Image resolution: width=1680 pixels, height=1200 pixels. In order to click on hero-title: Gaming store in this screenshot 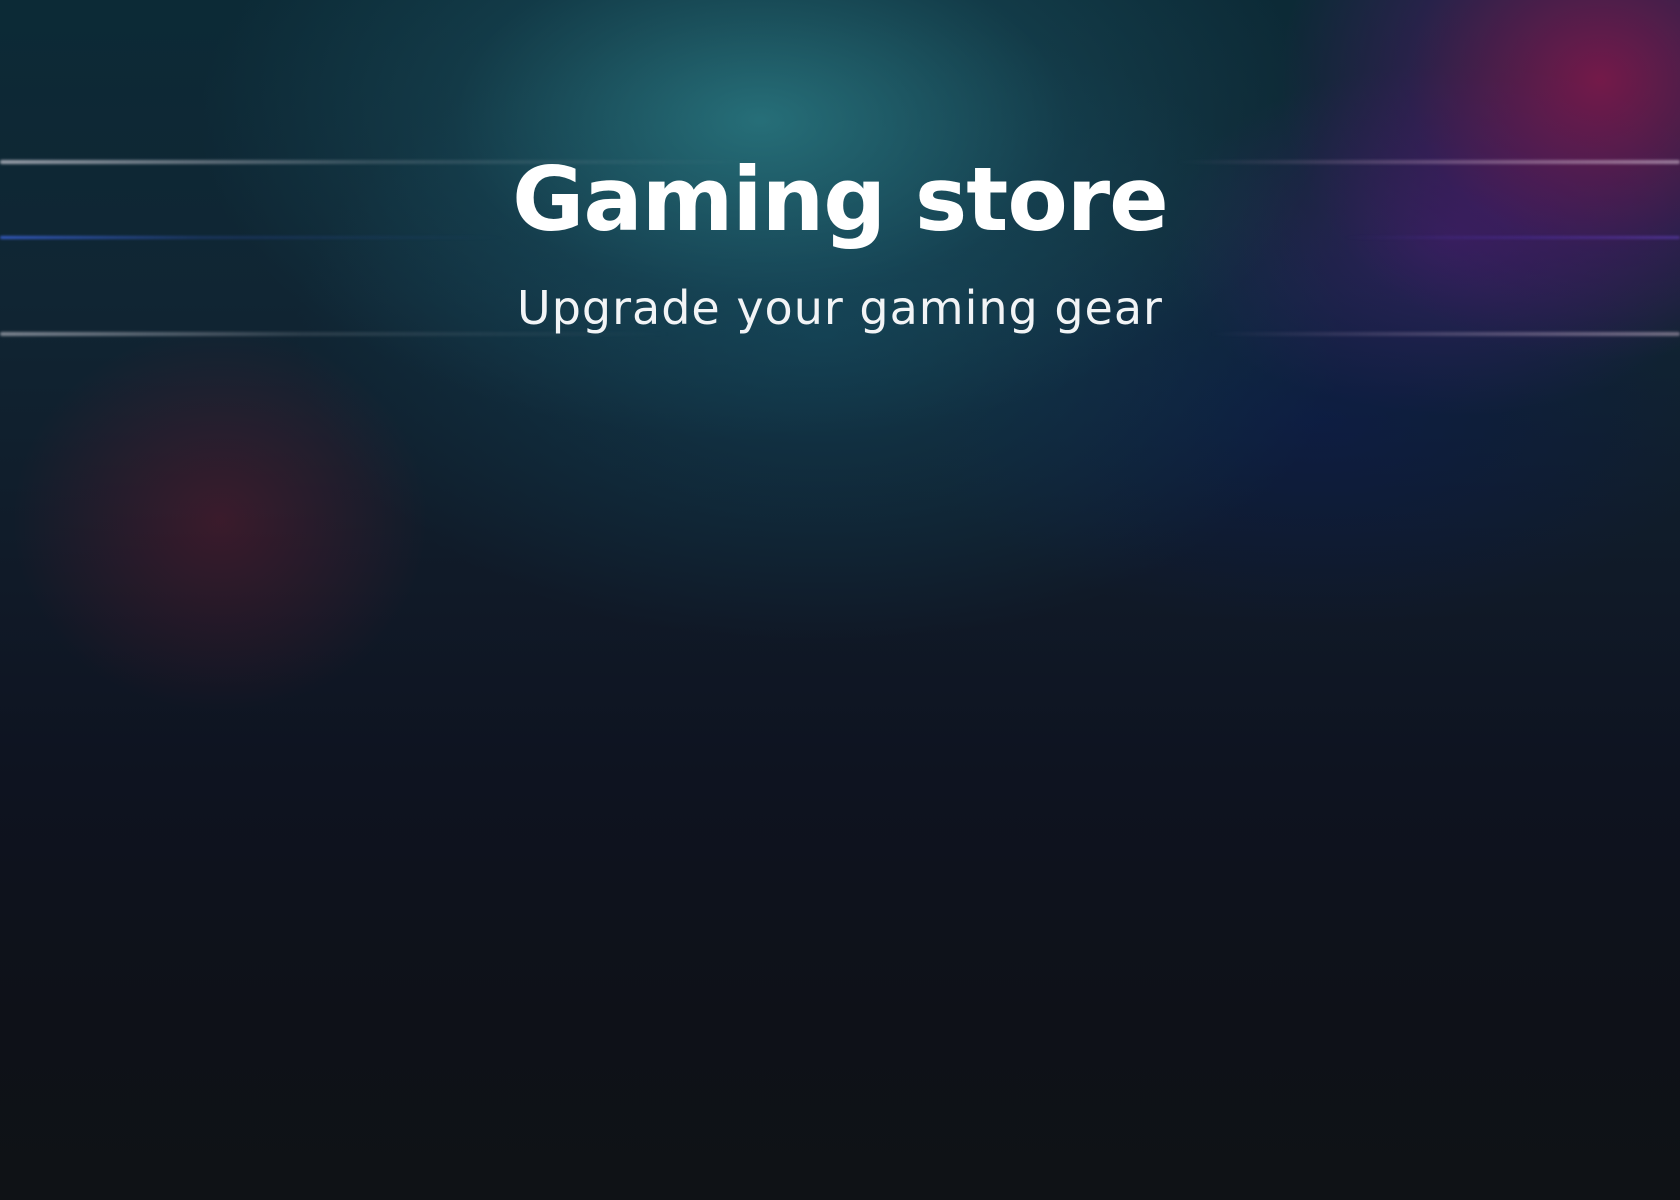, I will do `click(840, 199)`.